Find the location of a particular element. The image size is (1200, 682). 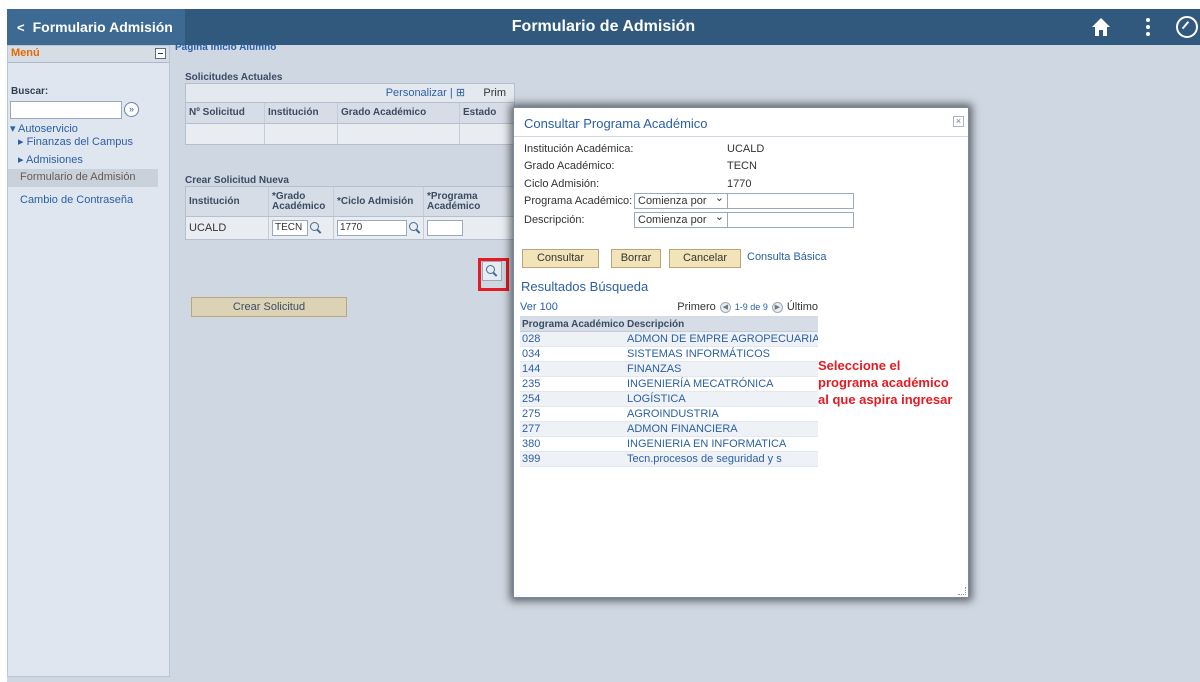

page-label: Página Inicio Alumno is located at coordinates (226, 47).